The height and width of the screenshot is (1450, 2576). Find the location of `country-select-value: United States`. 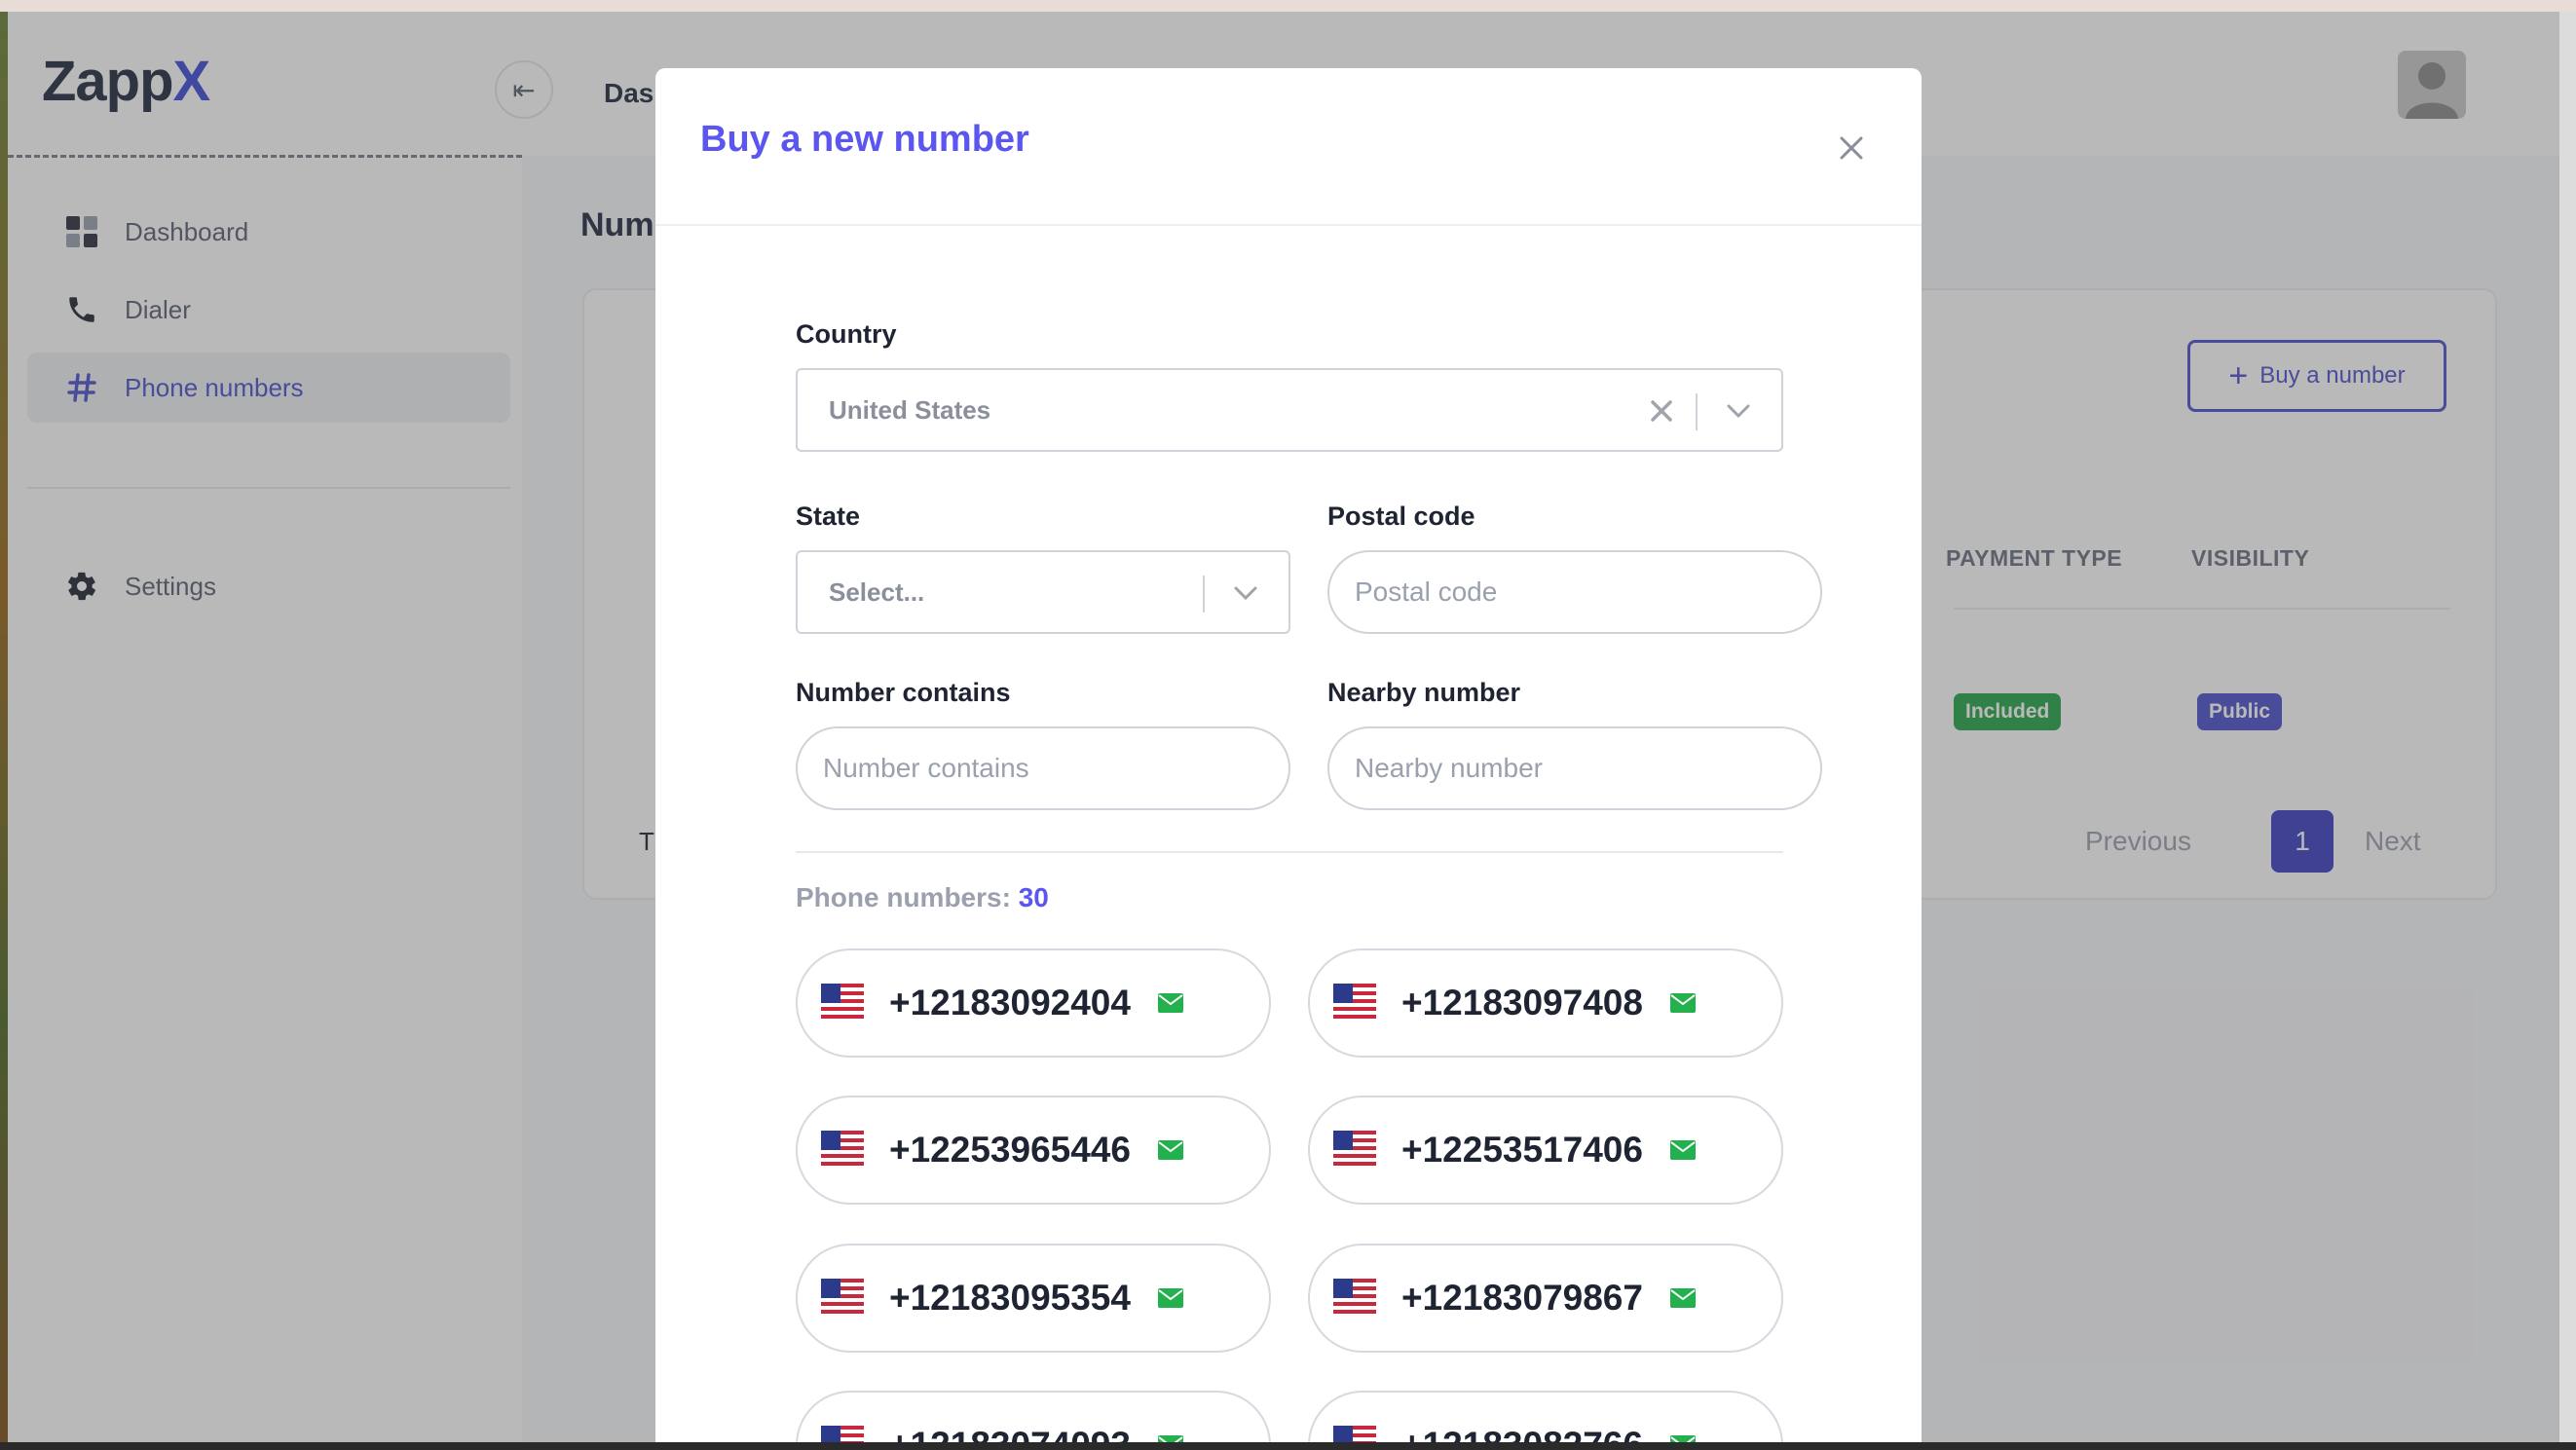

country-select-value: United States is located at coordinates (910, 409).